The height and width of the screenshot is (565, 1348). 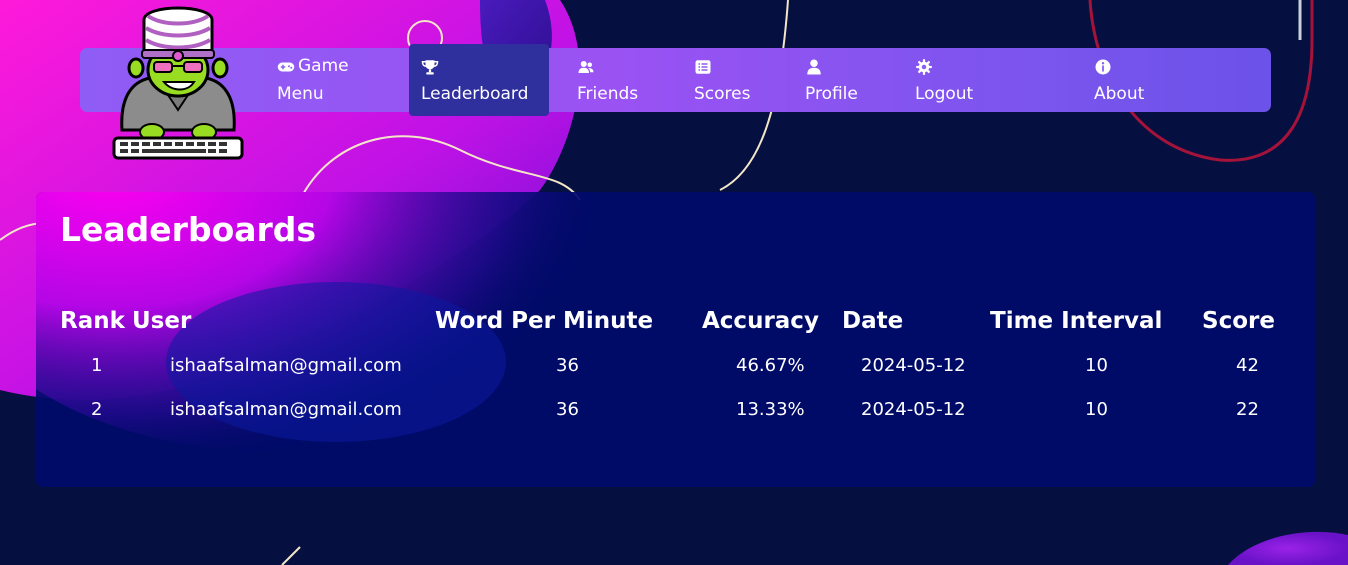 What do you see at coordinates (872, 321) in the screenshot?
I see `column-header-date: Date` at bounding box center [872, 321].